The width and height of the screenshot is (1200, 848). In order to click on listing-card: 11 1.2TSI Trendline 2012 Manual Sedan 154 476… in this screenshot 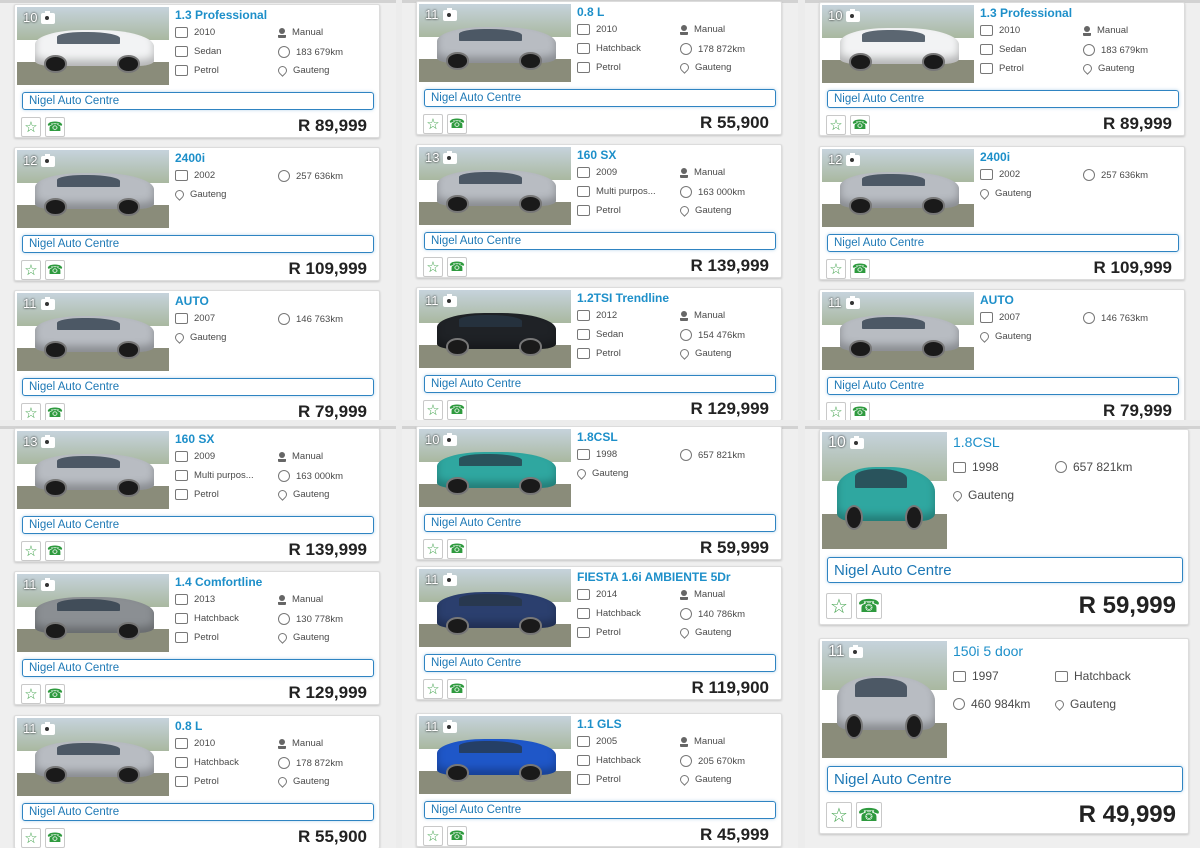, I will do `click(599, 353)`.